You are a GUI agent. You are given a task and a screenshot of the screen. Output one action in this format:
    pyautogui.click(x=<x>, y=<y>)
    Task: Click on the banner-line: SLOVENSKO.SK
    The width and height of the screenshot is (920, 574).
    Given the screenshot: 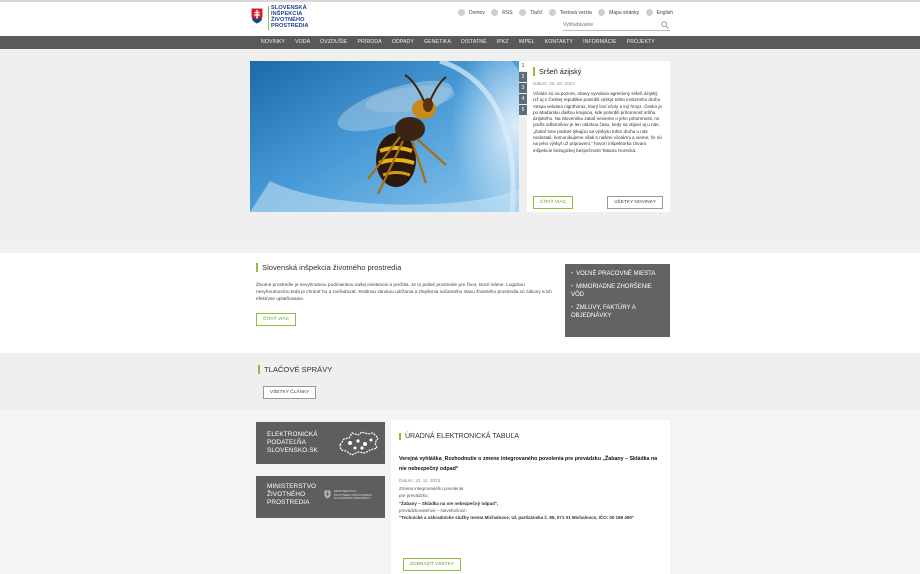 What is the action you would take?
    pyautogui.click(x=292, y=450)
    